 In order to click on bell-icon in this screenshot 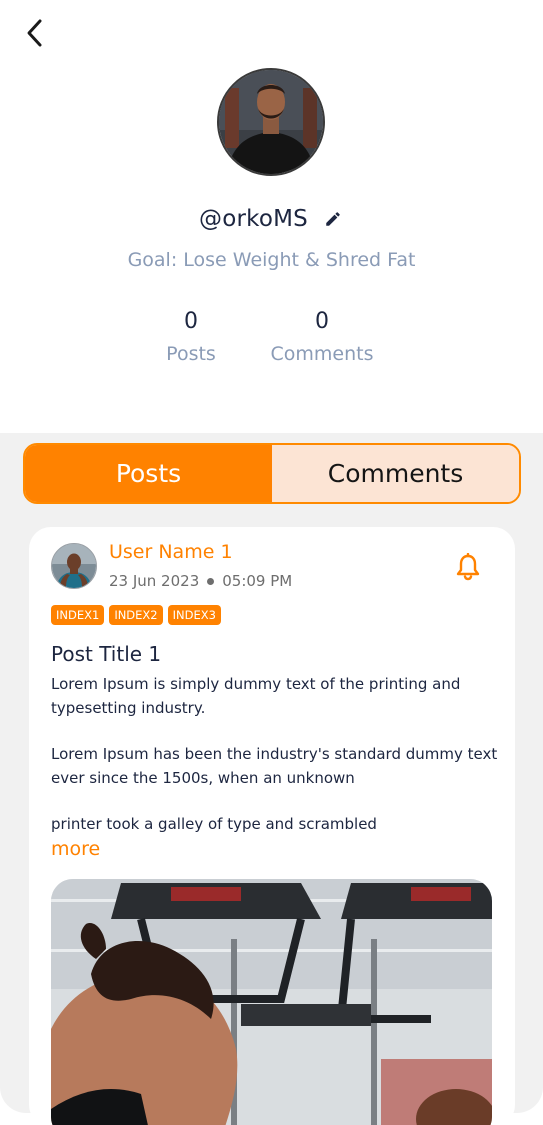, I will do `click(468, 566)`.